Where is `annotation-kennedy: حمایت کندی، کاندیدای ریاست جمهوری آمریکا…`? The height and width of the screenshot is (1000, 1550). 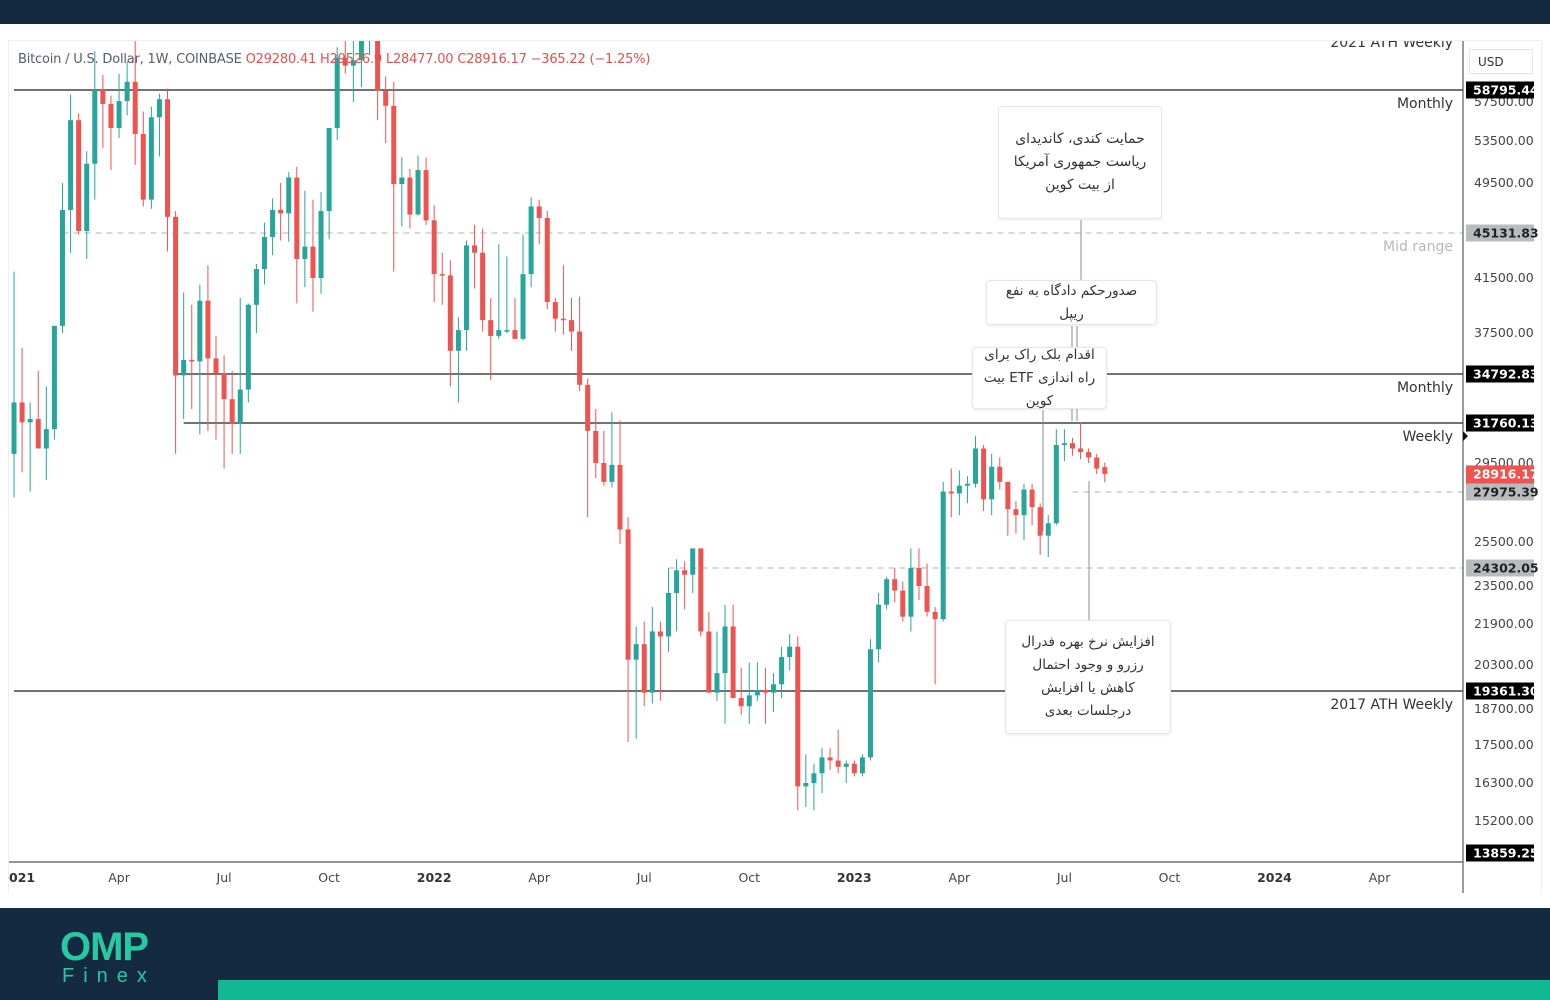 annotation-kennedy: حمایت کندی، کاندیدای ریاست جمهوری آمریکا… is located at coordinates (1080, 162).